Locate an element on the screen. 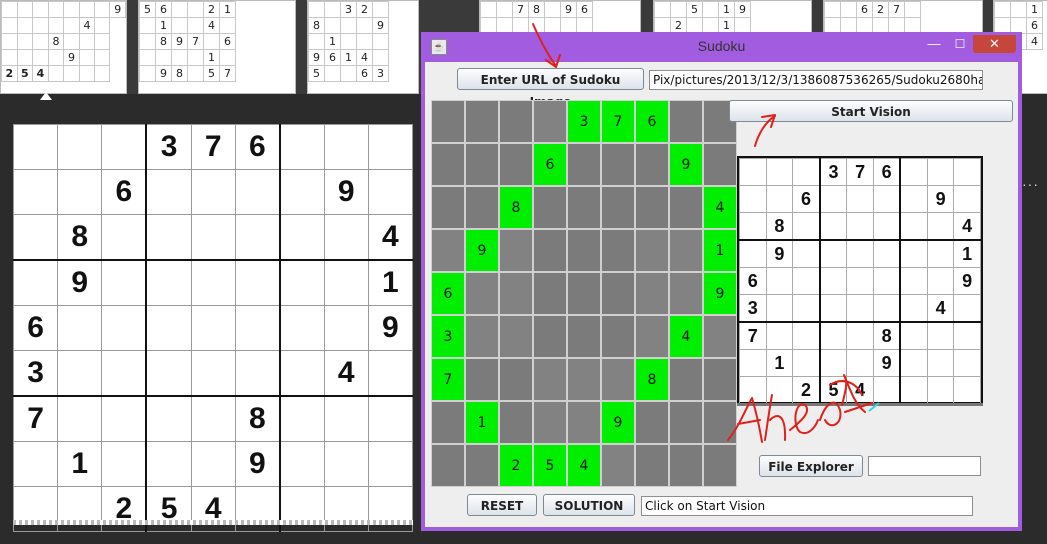  handwriting-ahead is located at coordinates (800, 408).